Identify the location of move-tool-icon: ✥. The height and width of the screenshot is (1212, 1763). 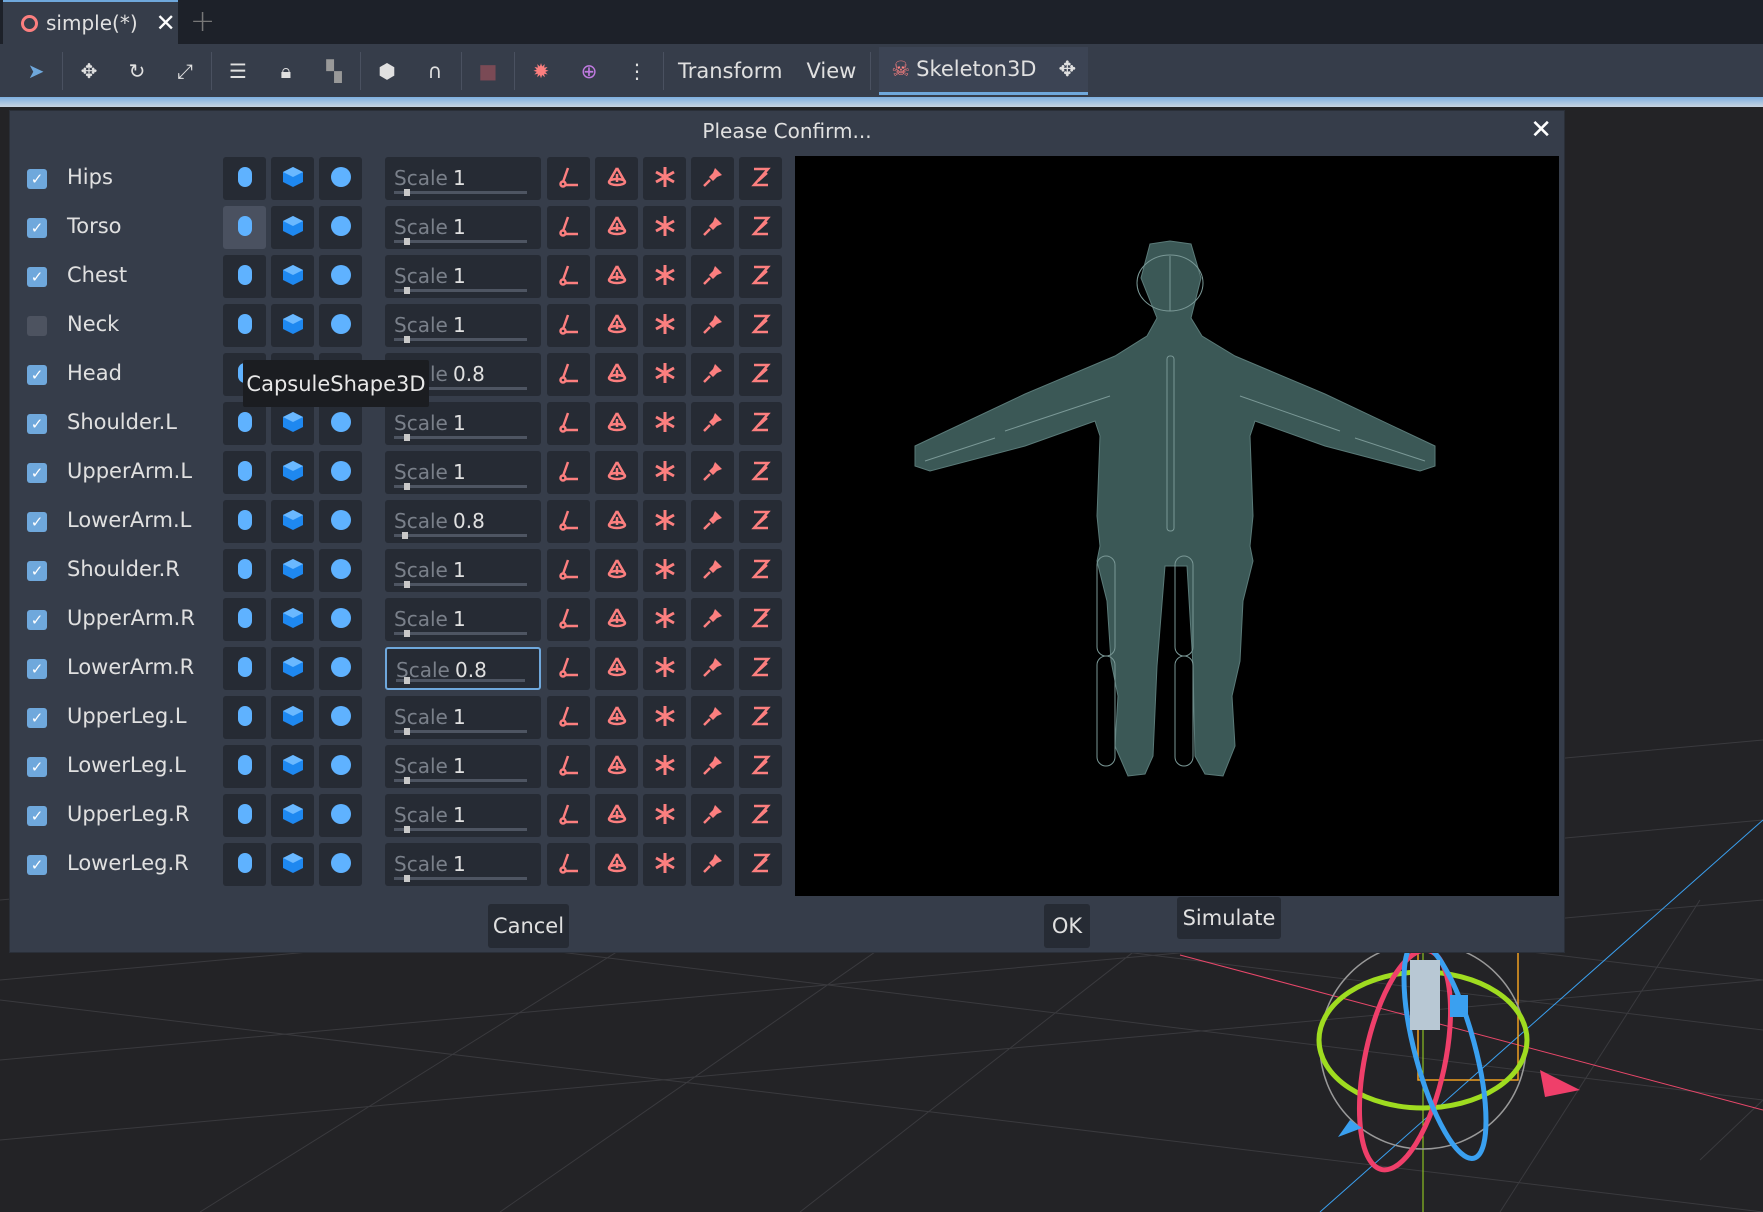
(89, 71).